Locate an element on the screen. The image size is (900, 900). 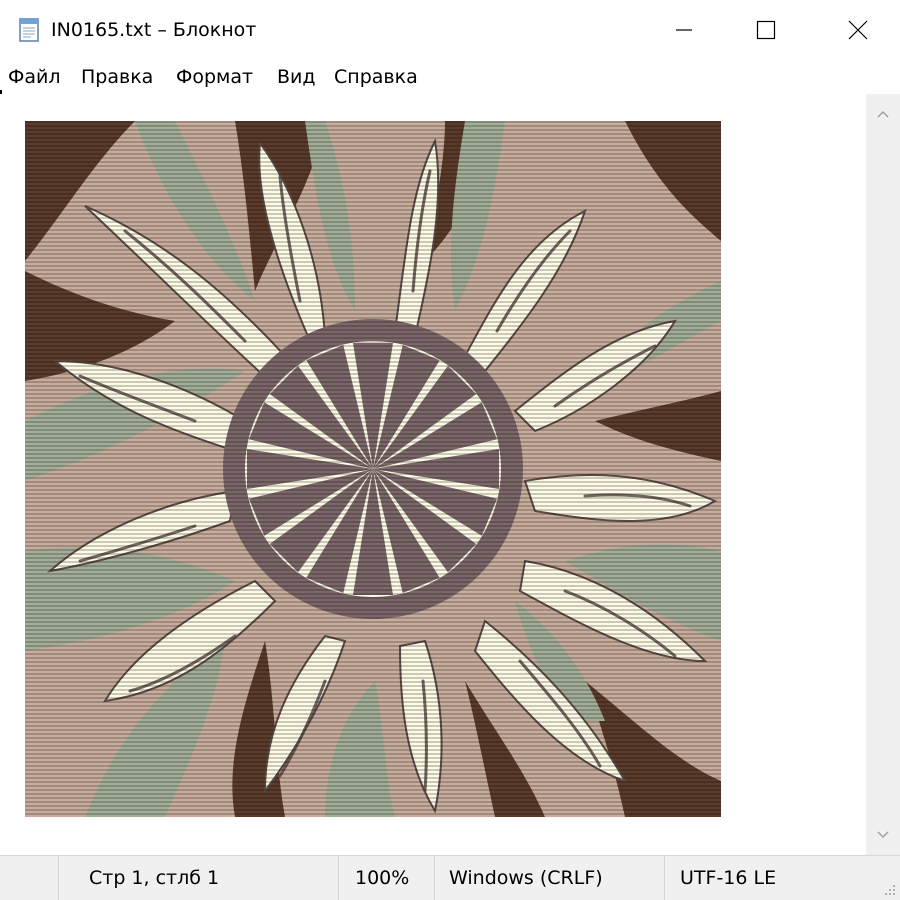
scroll-up-arrow-icon is located at coordinates (883, 114).